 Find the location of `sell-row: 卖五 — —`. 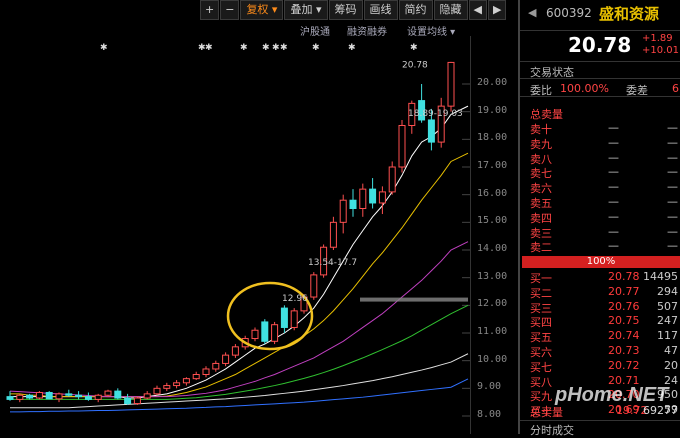

sell-row: 卖五 — — is located at coordinates (600, 202).